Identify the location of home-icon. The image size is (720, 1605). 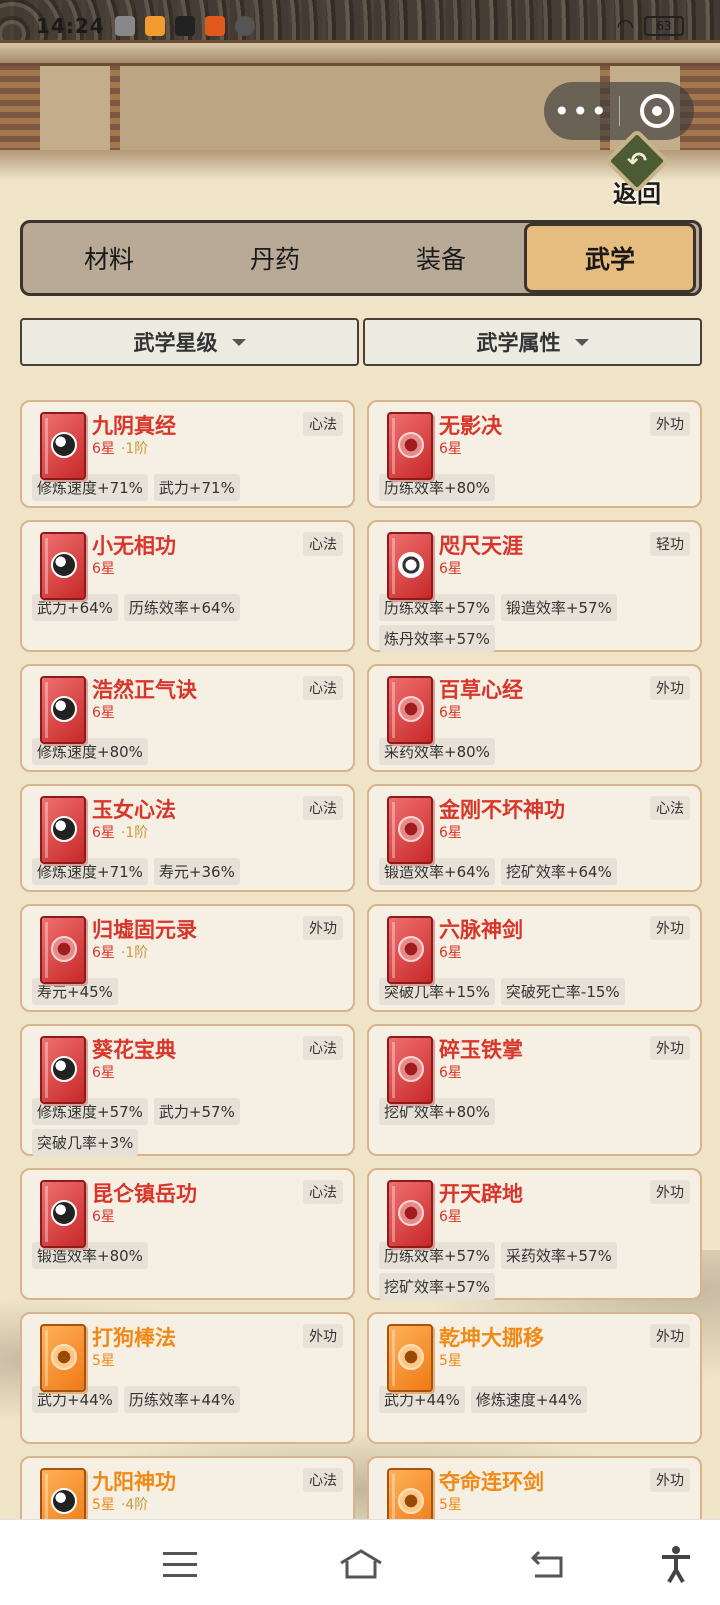
(361, 1564).